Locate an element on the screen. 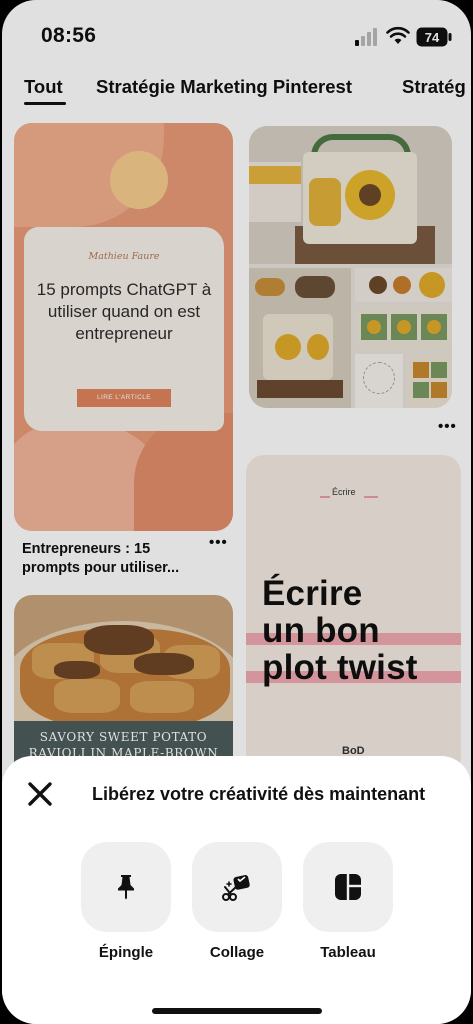  create-board-button is located at coordinates (348, 887).